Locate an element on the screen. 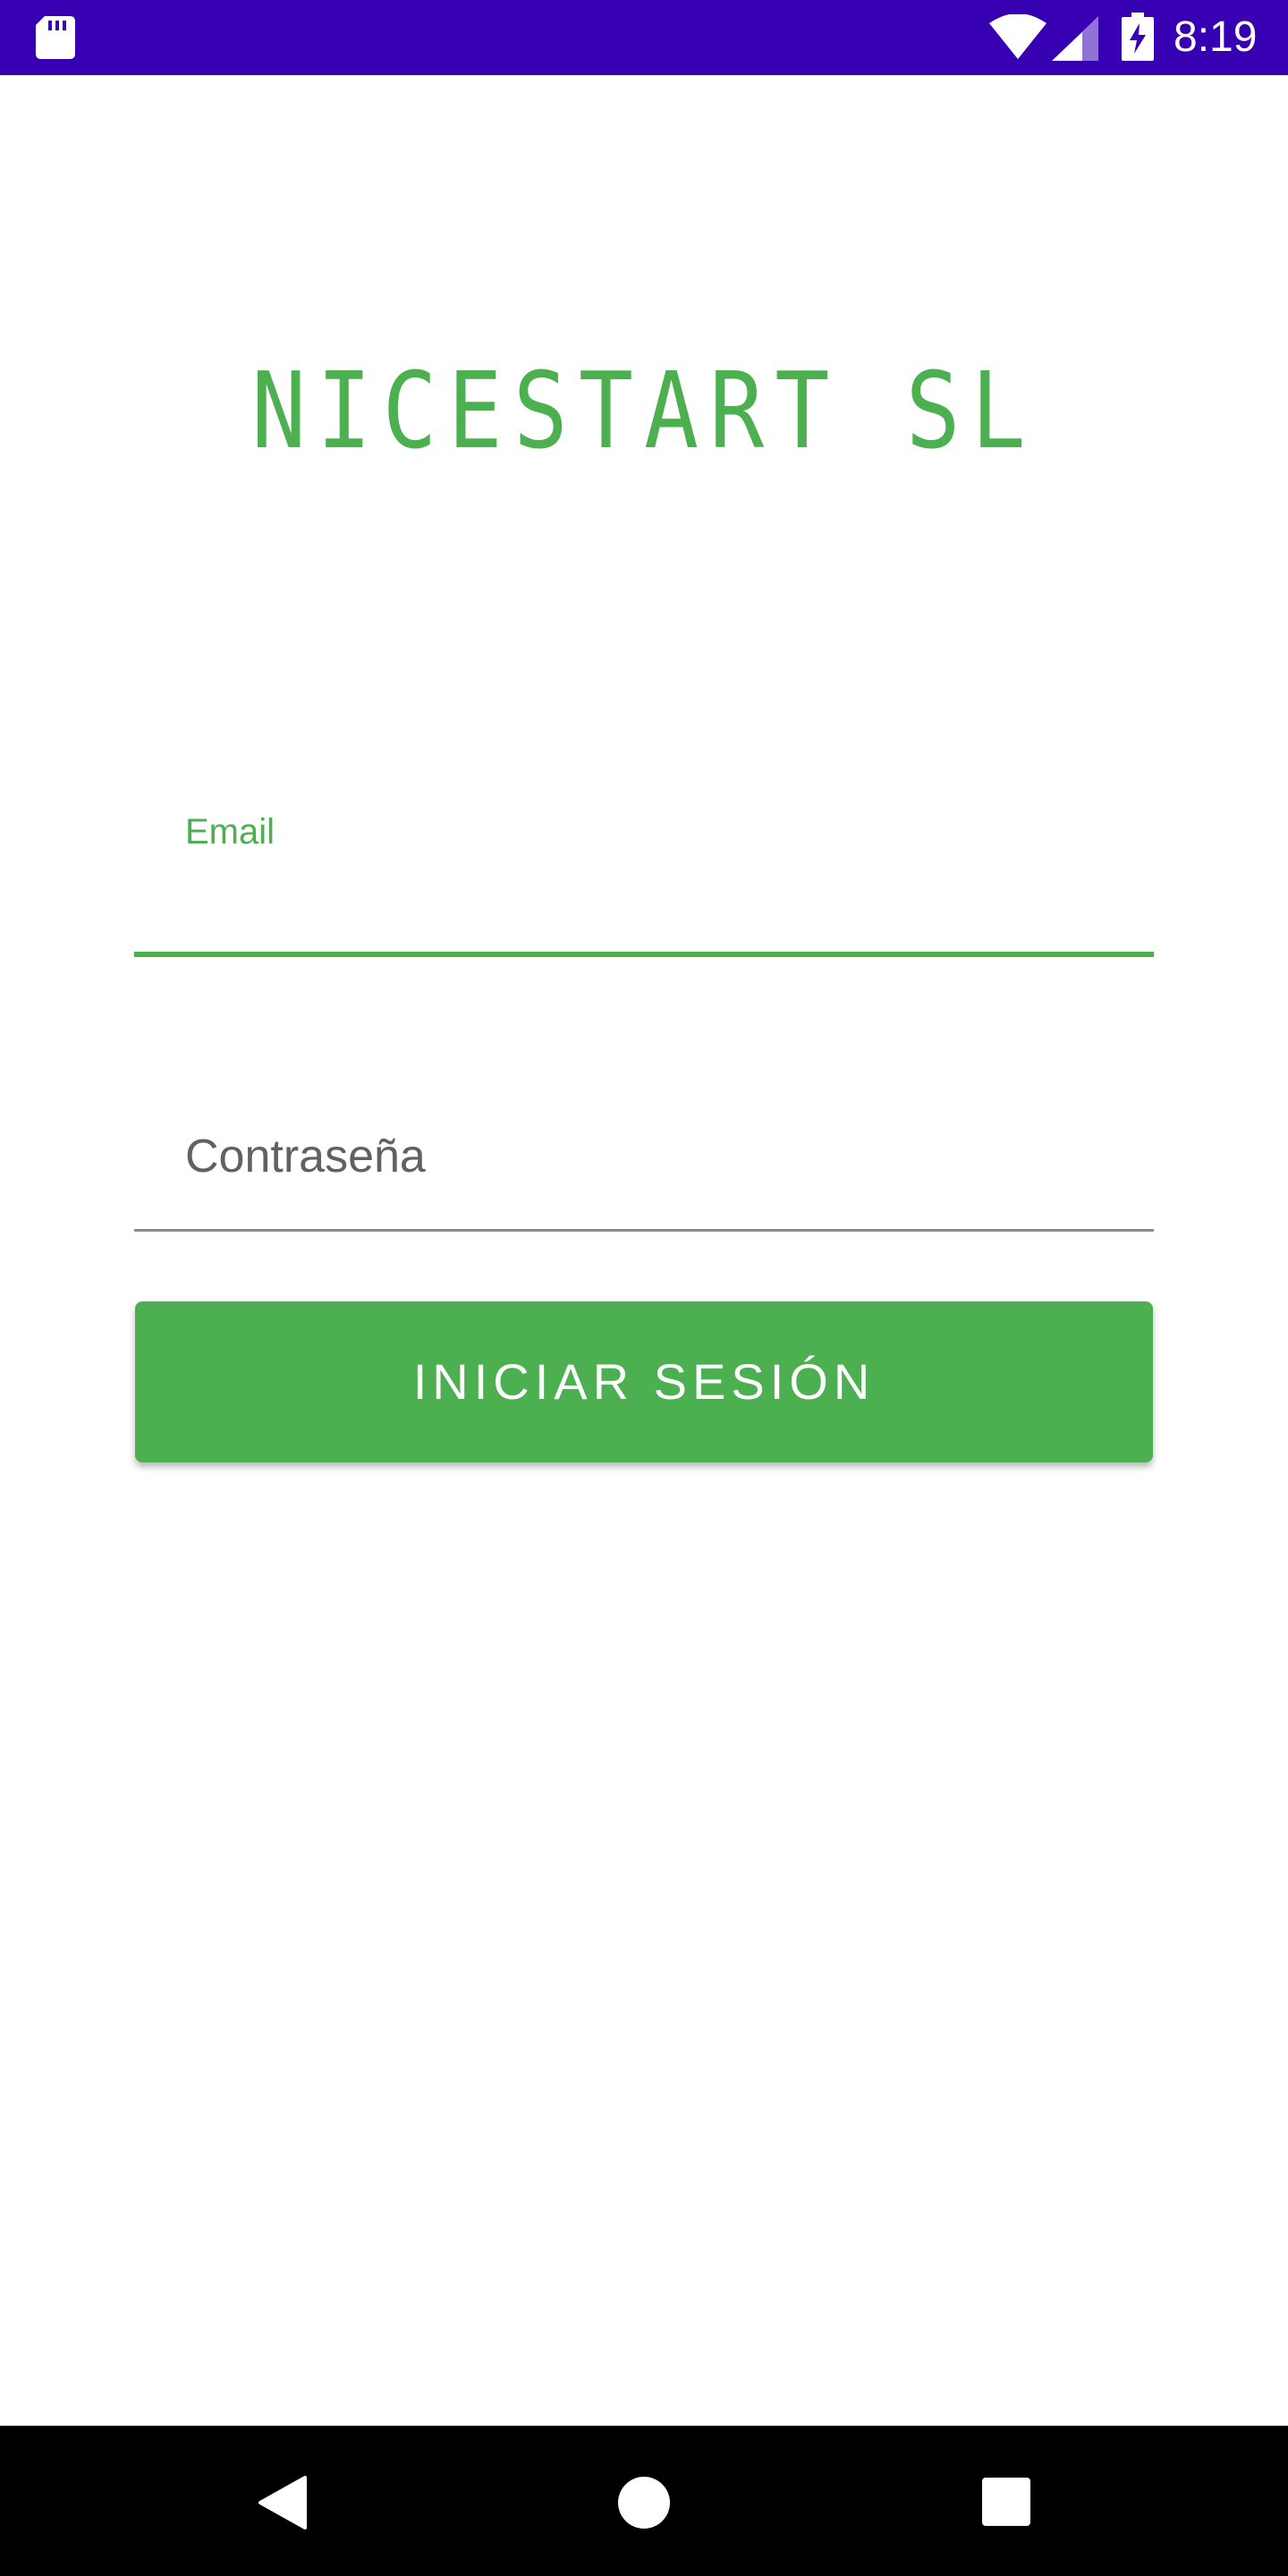 The width and height of the screenshot is (1288, 2576). sd-card-icon is located at coordinates (55, 37).